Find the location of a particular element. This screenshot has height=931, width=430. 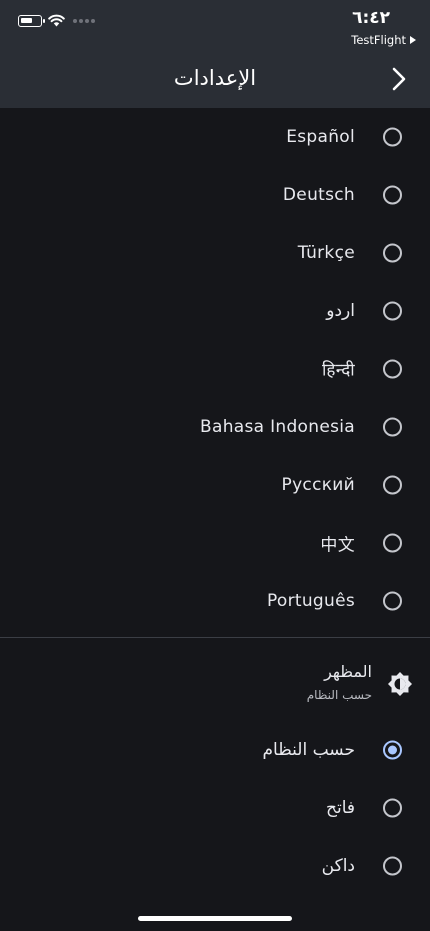

home-indicator is located at coordinates (215, 918).